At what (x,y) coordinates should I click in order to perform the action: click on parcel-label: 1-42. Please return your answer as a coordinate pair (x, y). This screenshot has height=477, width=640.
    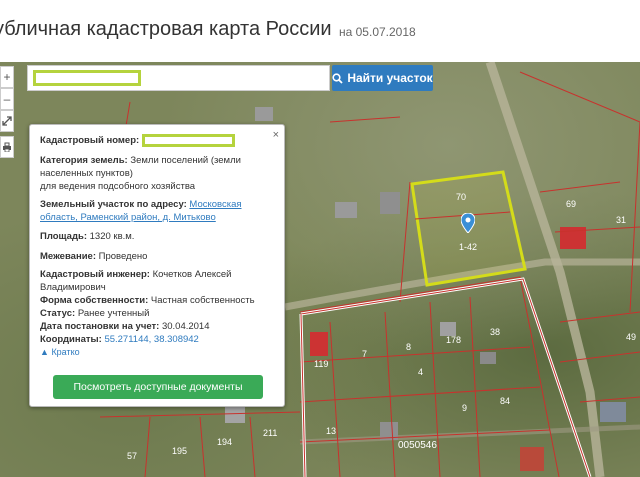
    Looking at the image, I should click on (468, 247).